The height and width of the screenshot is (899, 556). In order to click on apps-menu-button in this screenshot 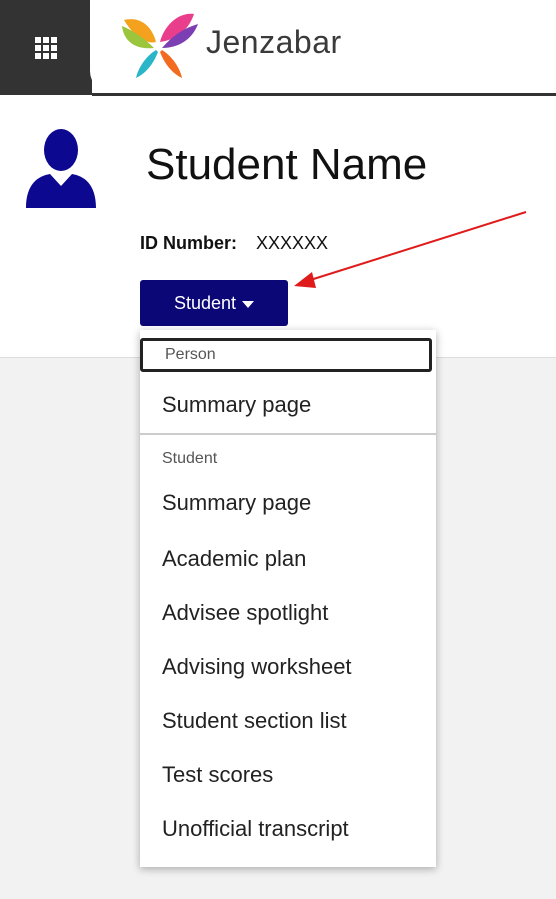, I will do `click(46, 47)`.